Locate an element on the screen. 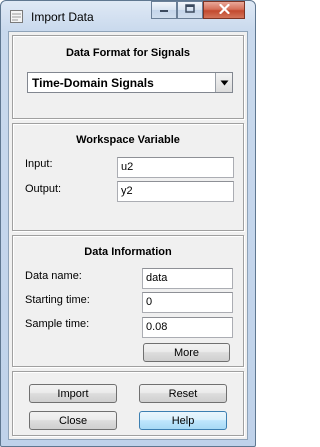  close-icon is located at coordinates (224, 10).